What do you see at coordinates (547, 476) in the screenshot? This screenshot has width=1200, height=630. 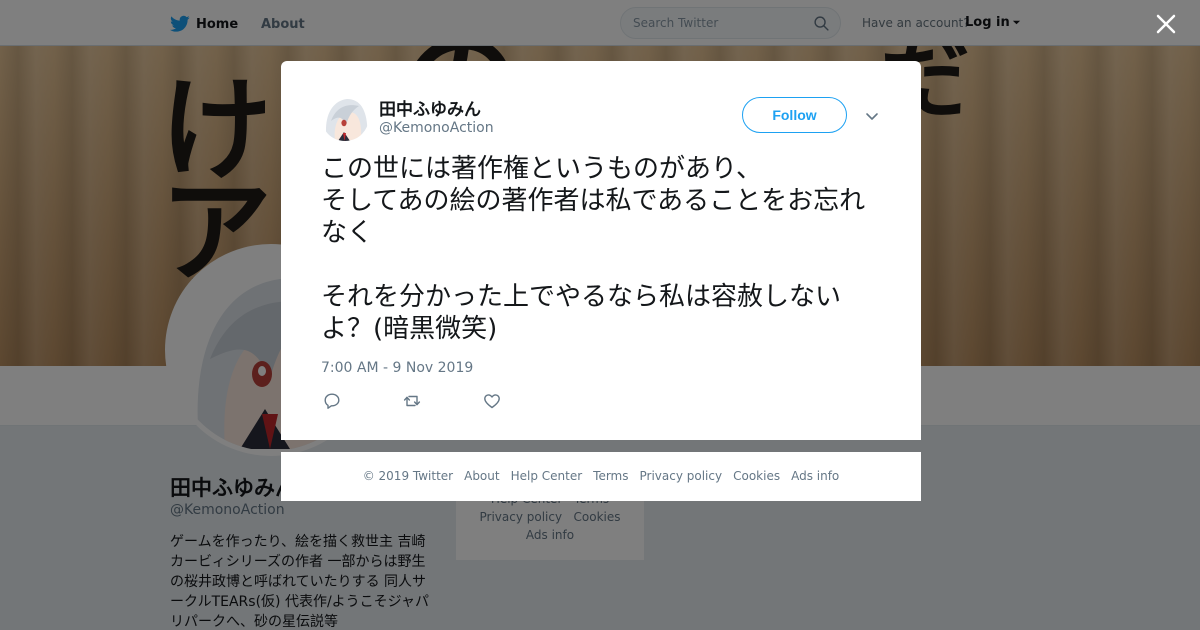 I see `modal-footer-link-help: Help Center` at bounding box center [547, 476].